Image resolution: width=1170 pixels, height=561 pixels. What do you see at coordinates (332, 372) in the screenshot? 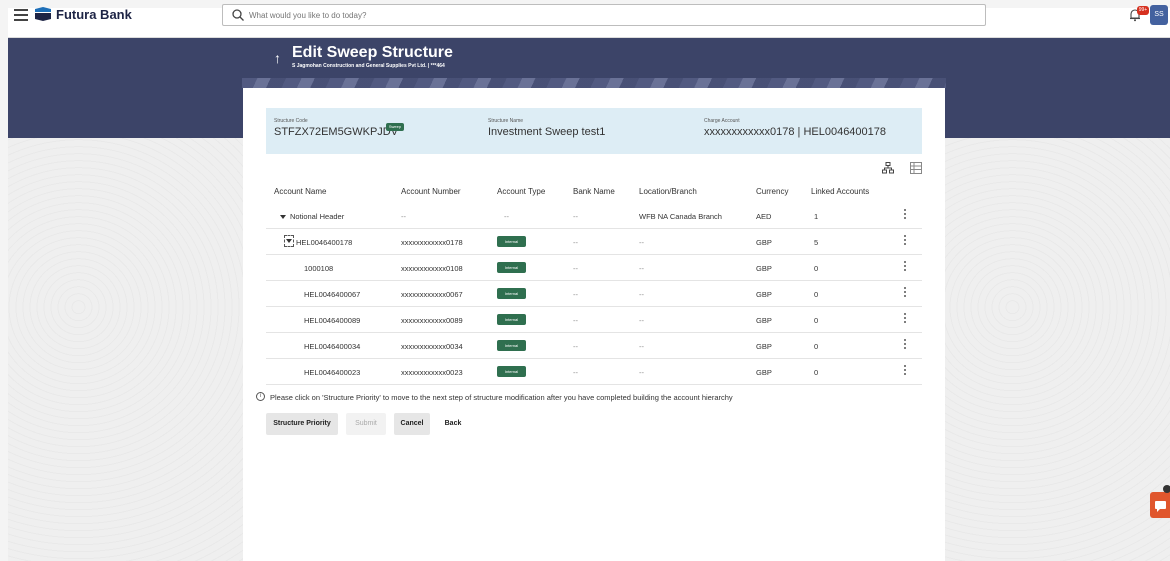
I see `account-name: HEL0046400023` at bounding box center [332, 372].